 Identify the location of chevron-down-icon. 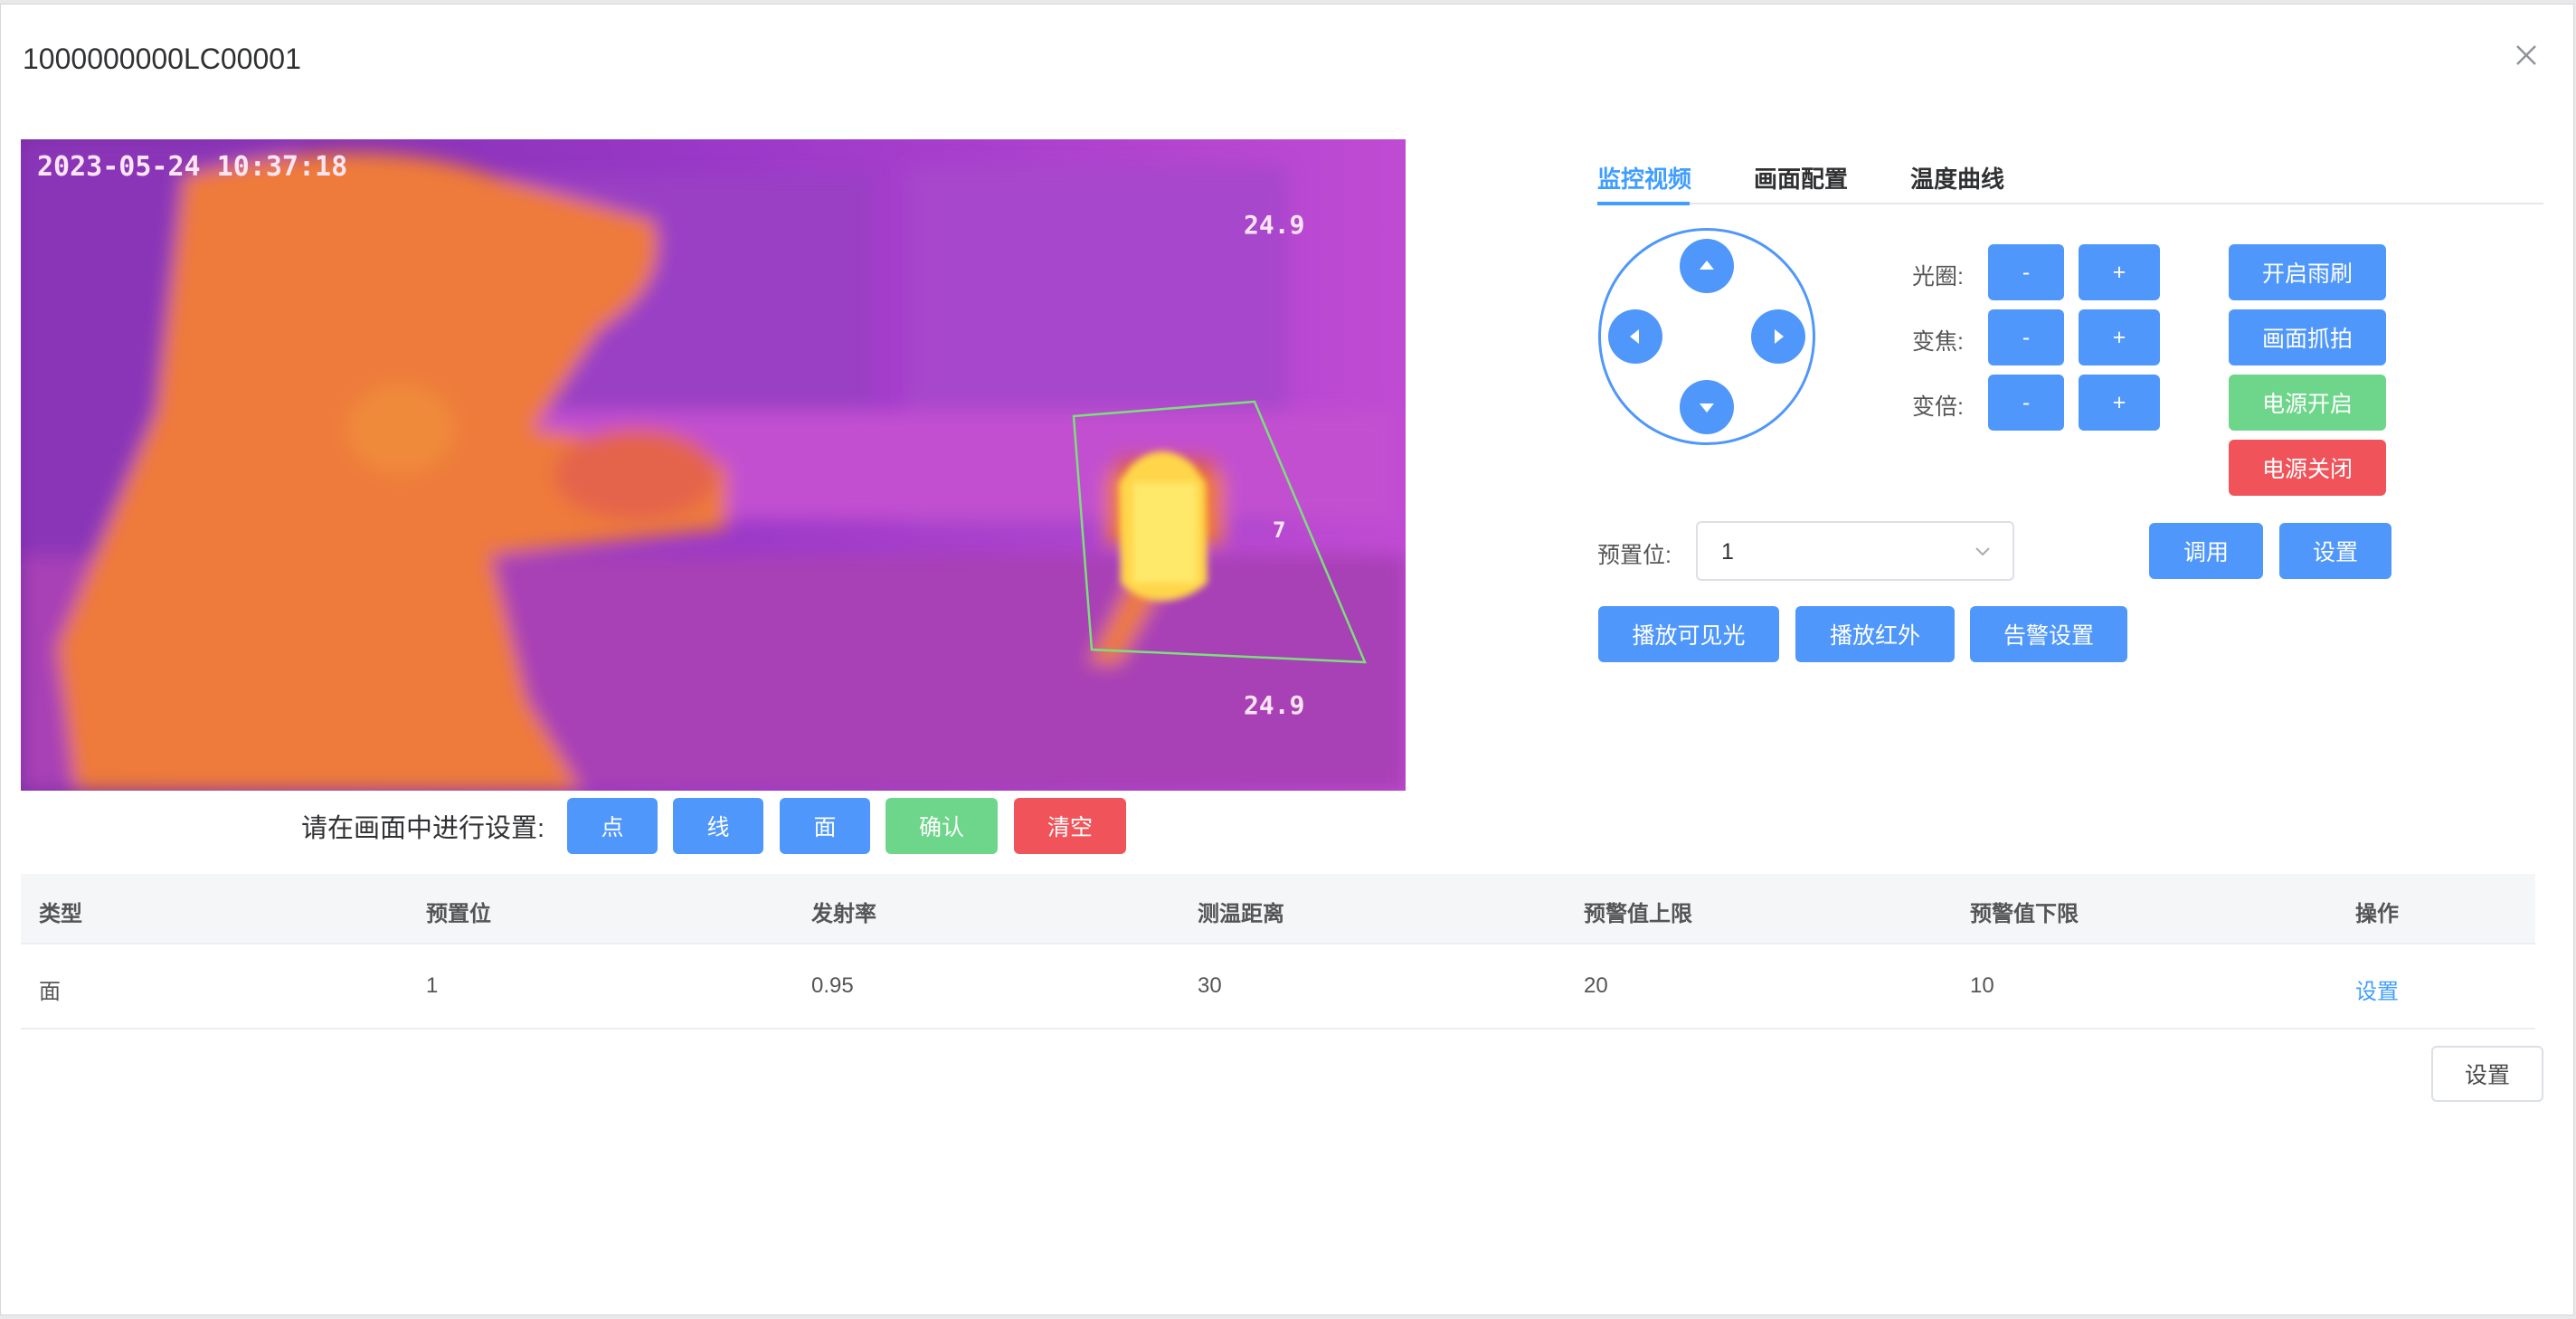
(1983, 553).